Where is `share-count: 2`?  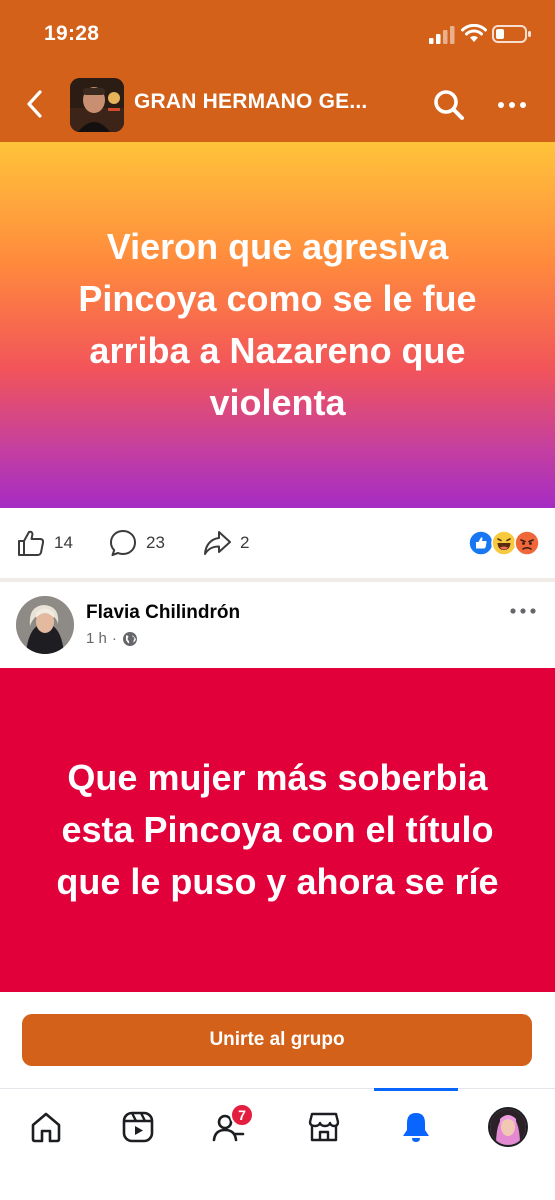 share-count: 2 is located at coordinates (245, 542).